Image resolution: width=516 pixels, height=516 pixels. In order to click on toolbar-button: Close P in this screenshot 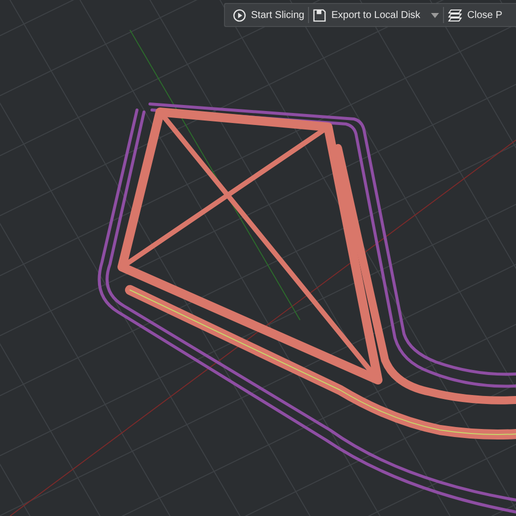, I will do `click(475, 15)`.